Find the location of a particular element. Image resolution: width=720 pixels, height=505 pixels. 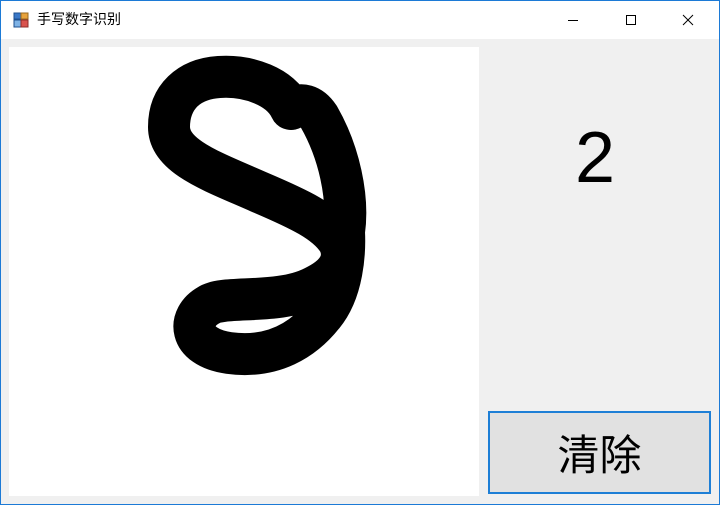

close-icon is located at coordinates (688, 20).